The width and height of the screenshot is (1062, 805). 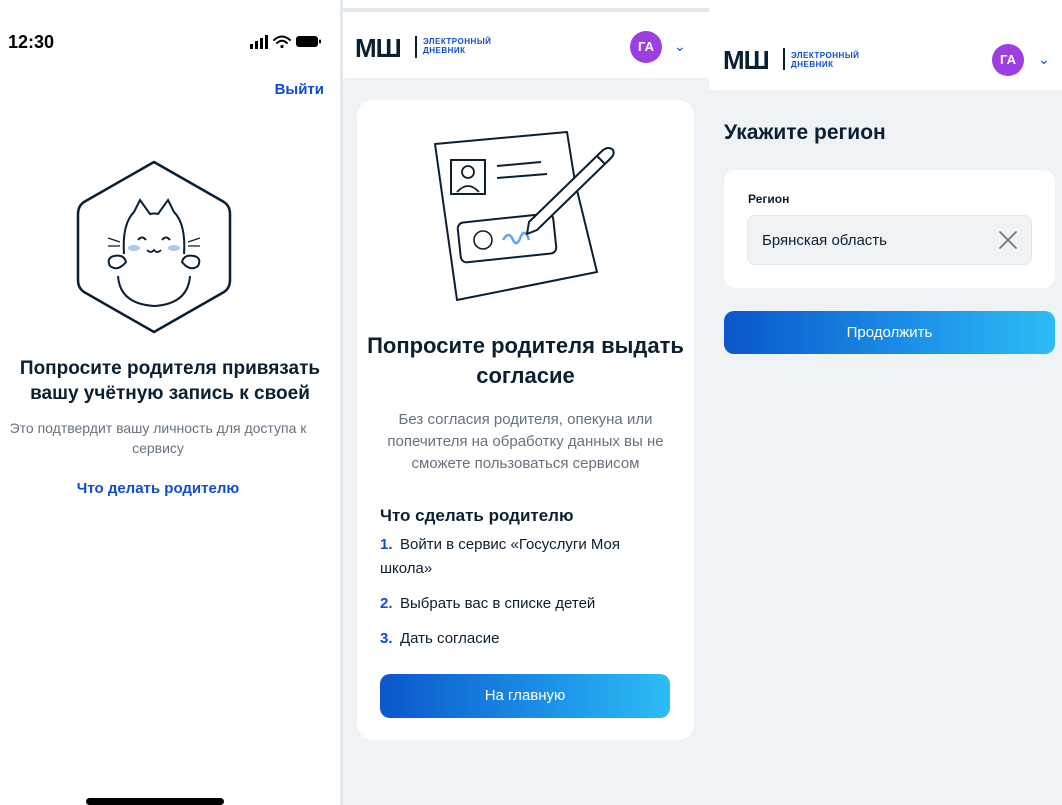 I want to click on logout-button: Выйти, so click(x=299, y=89).